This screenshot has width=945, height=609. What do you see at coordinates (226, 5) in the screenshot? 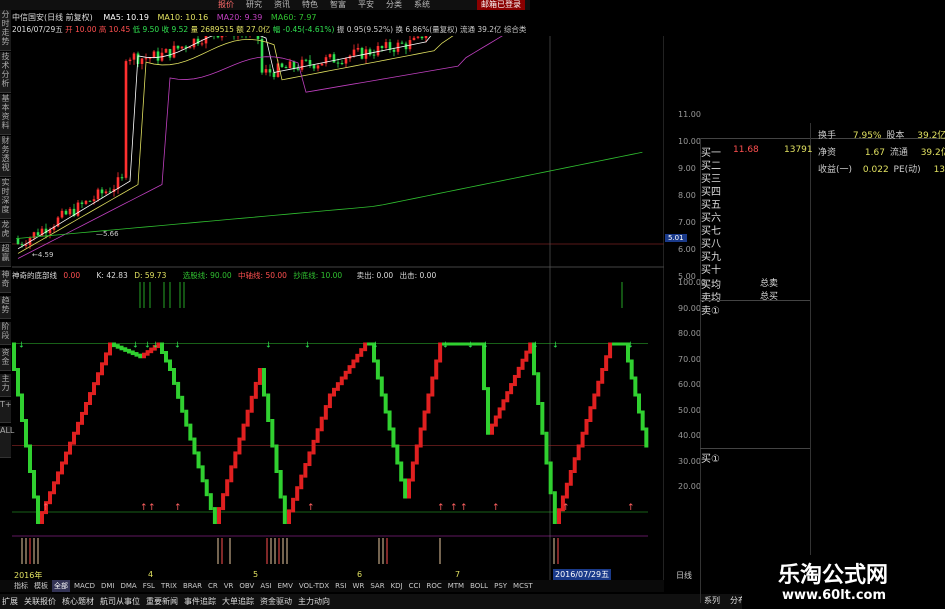
I see `top-menu-item: 报价` at bounding box center [226, 5].